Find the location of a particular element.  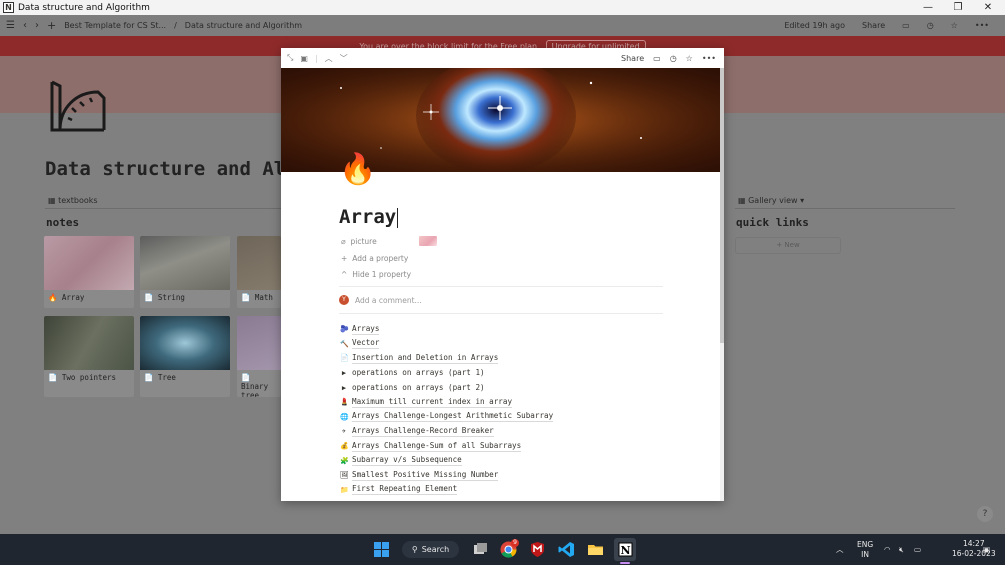

language-indicator: ENG IN is located at coordinates (865, 550).